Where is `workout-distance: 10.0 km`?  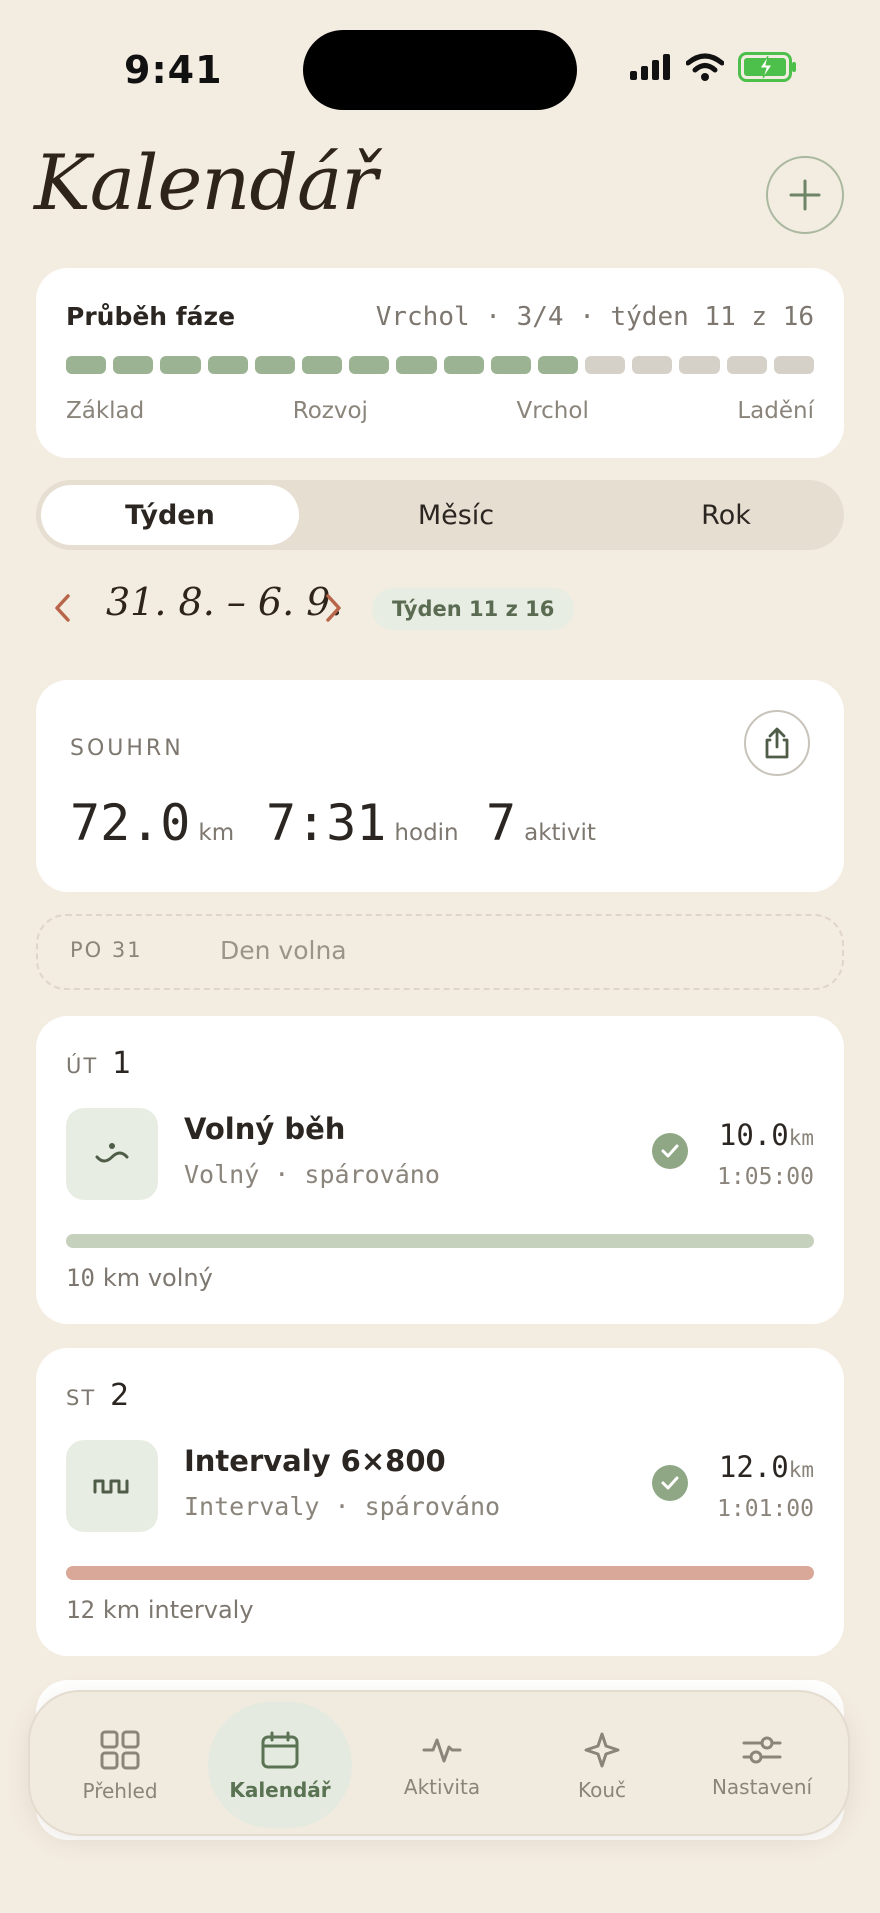 workout-distance: 10.0 km is located at coordinates (766, 1135).